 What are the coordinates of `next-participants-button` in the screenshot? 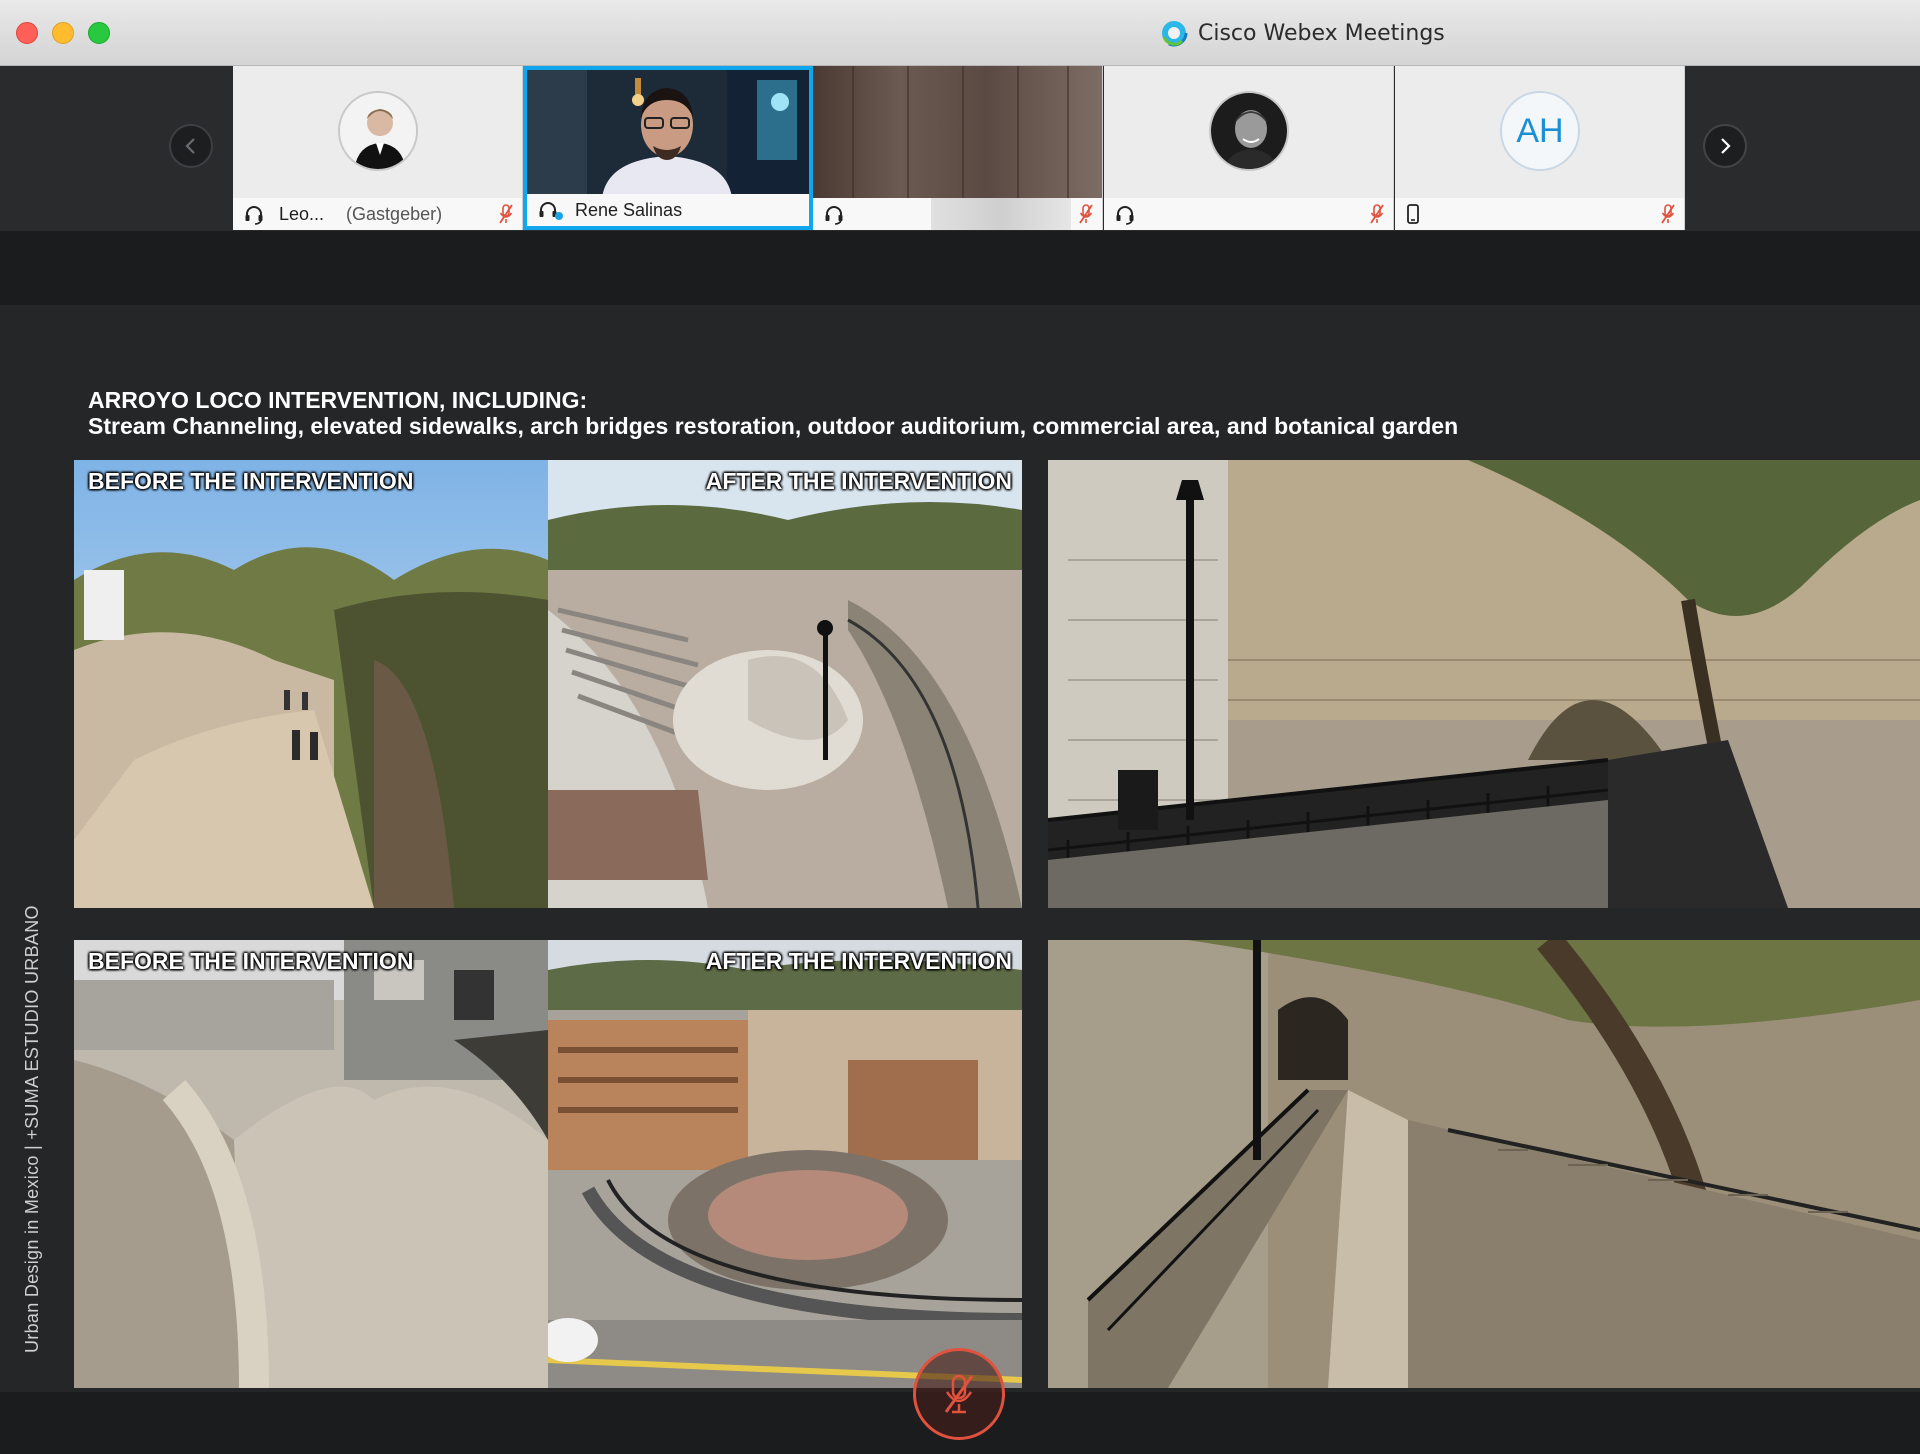 It's located at (1725, 146).